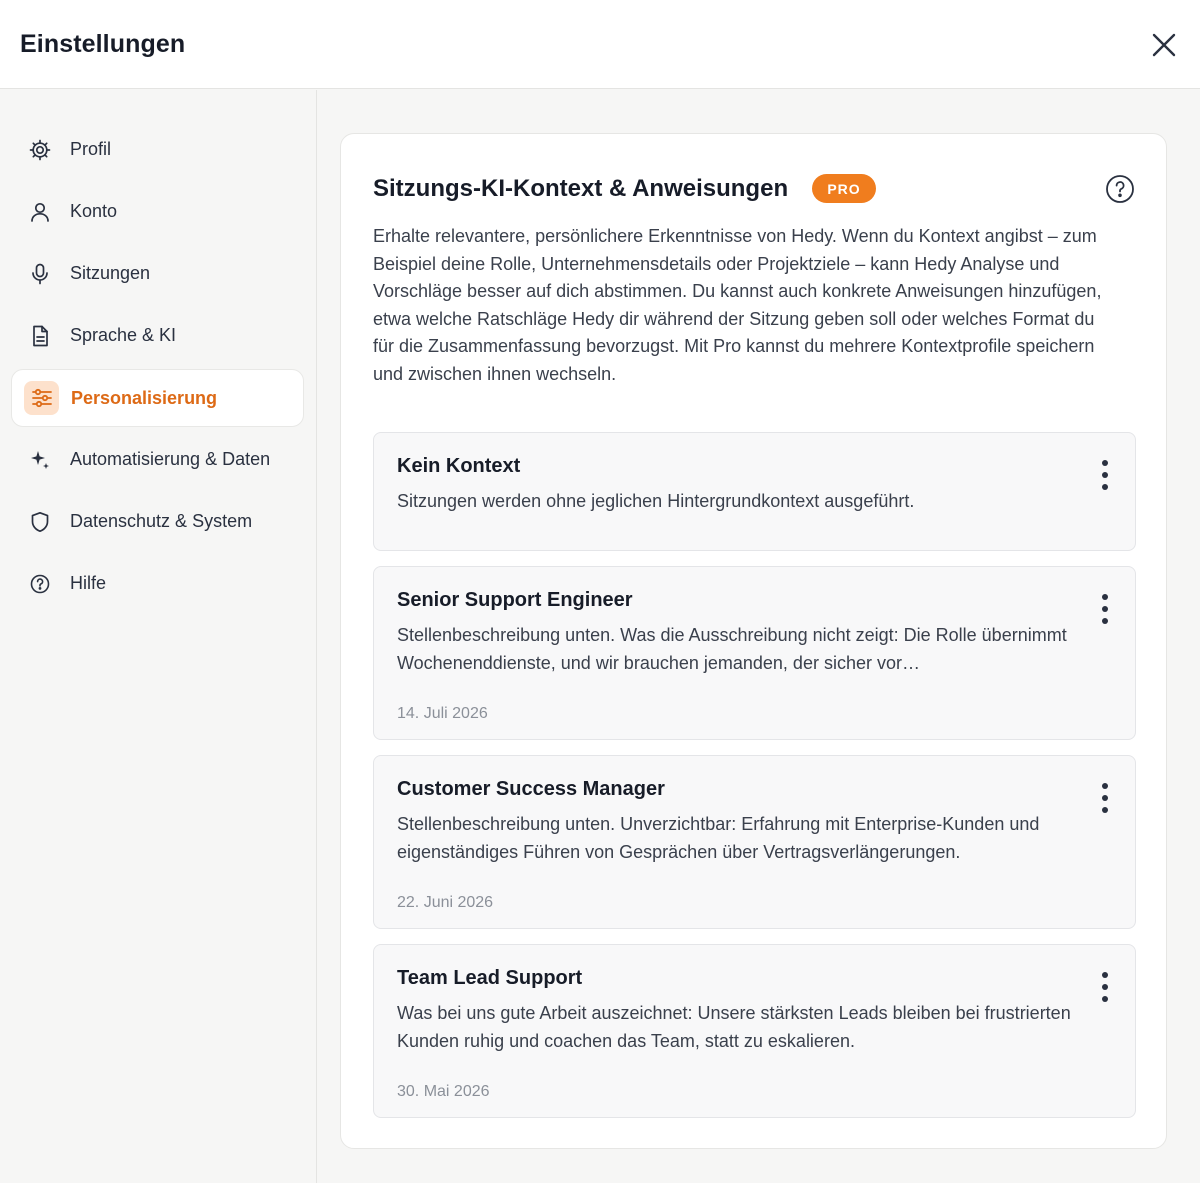 The width and height of the screenshot is (1200, 1183). What do you see at coordinates (94, 211) in the screenshot?
I see `sidebar-item-label: Konto` at bounding box center [94, 211].